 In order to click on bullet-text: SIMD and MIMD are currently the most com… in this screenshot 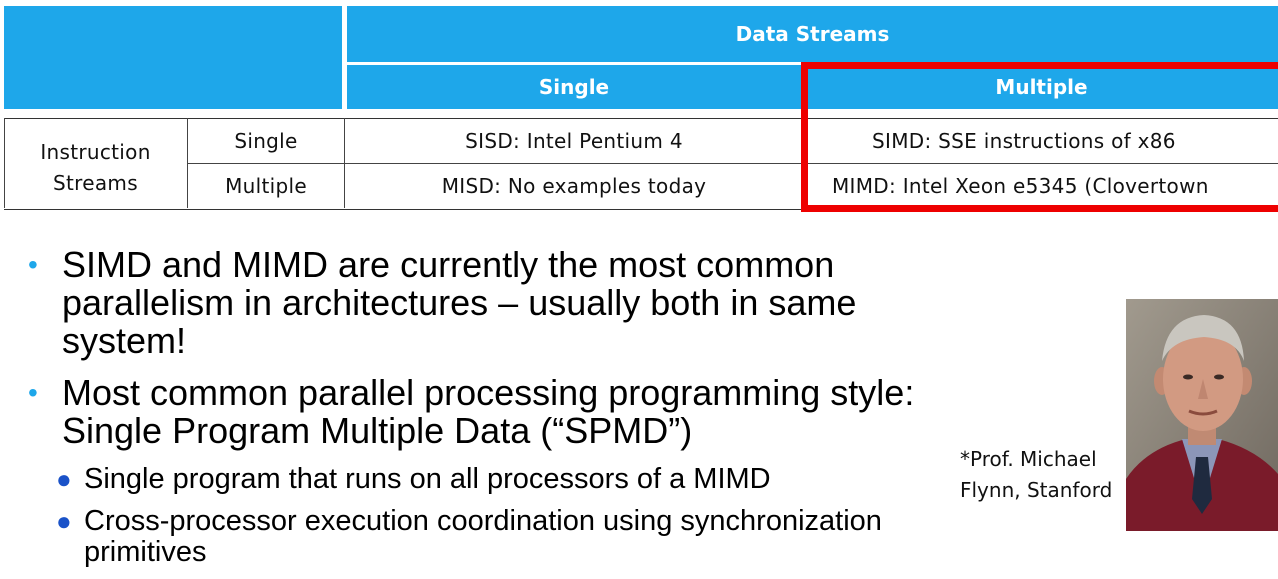, I will do `click(459, 302)`.